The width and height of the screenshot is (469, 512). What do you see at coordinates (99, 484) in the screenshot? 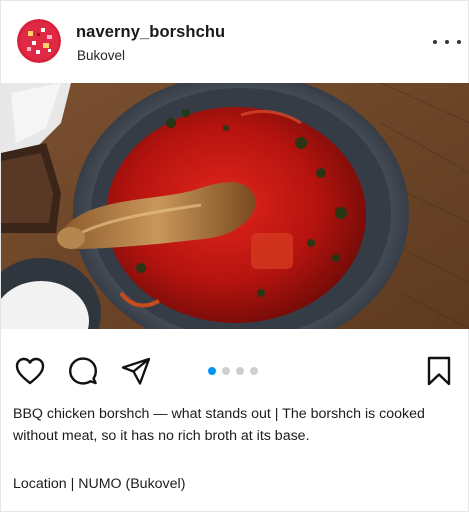
I see `caption-location-line: Location | NUMO (Bukovel)` at bounding box center [99, 484].